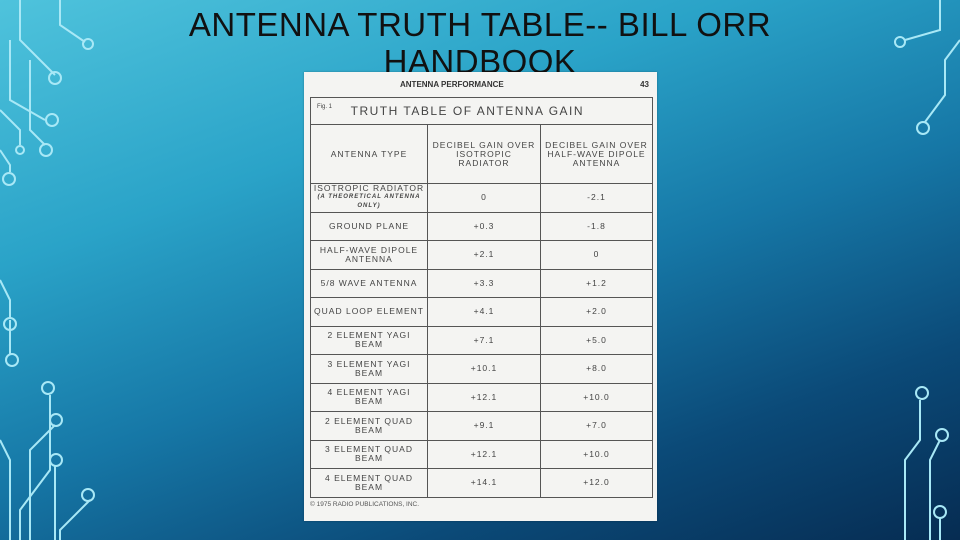  I want to click on antenna-type: QUAD LOOP ELEMENT, so click(369, 311).